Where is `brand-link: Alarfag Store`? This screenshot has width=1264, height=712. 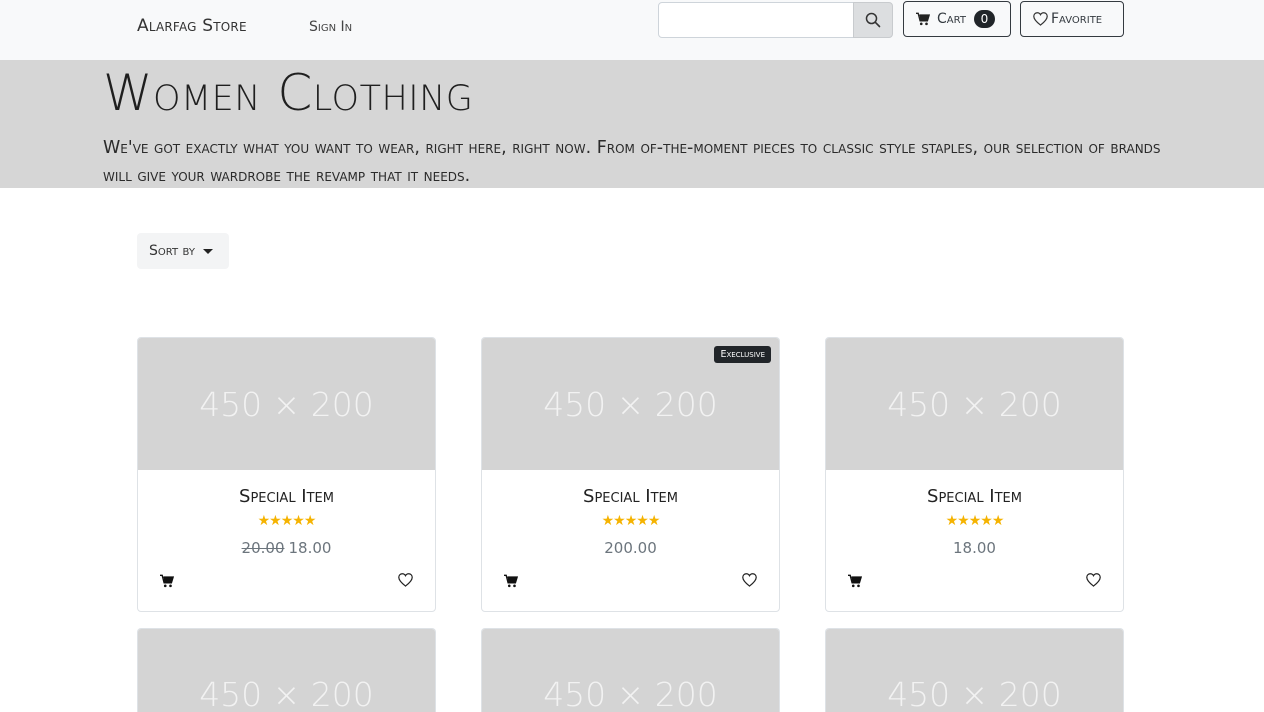 brand-link: Alarfag Store is located at coordinates (192, 26).